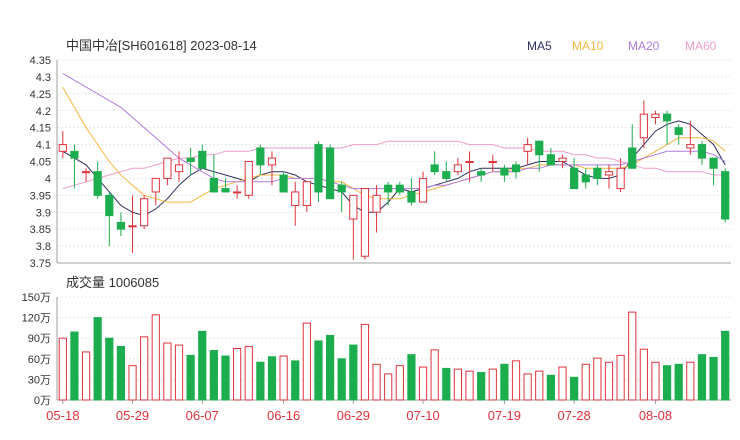  Describe the element at coordinates (36, 319) in the screenshot. I see `volume-tick-label: 120万` at that location.